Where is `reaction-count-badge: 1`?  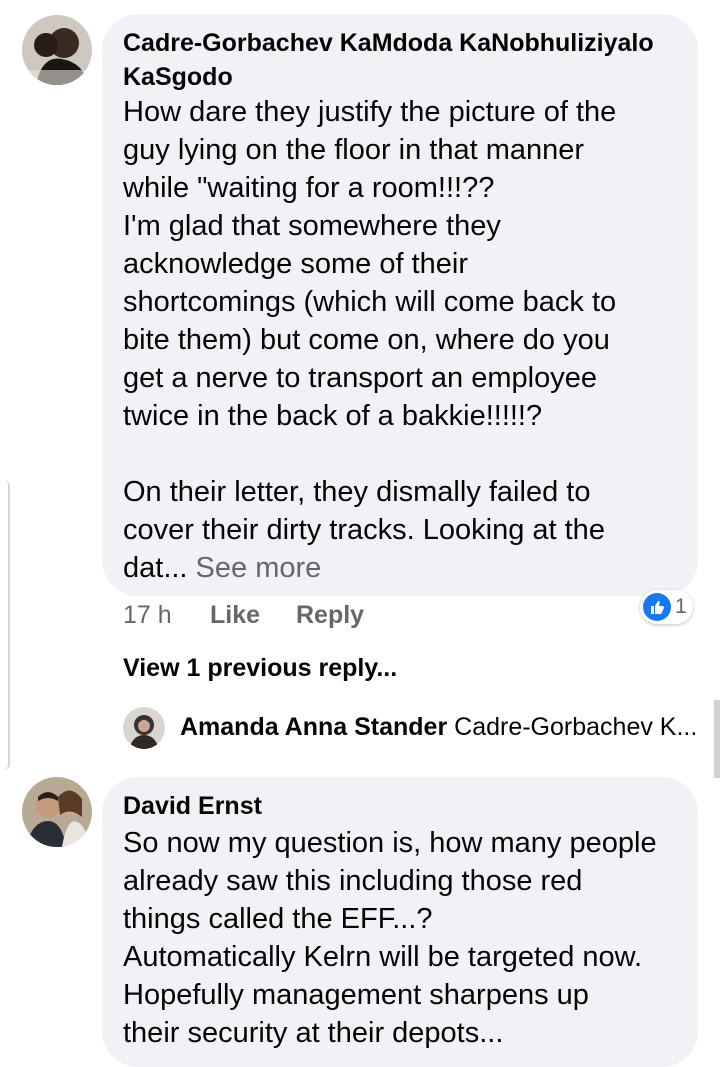 reaction-count-badge: 1 is located at coordinates (666, 607).